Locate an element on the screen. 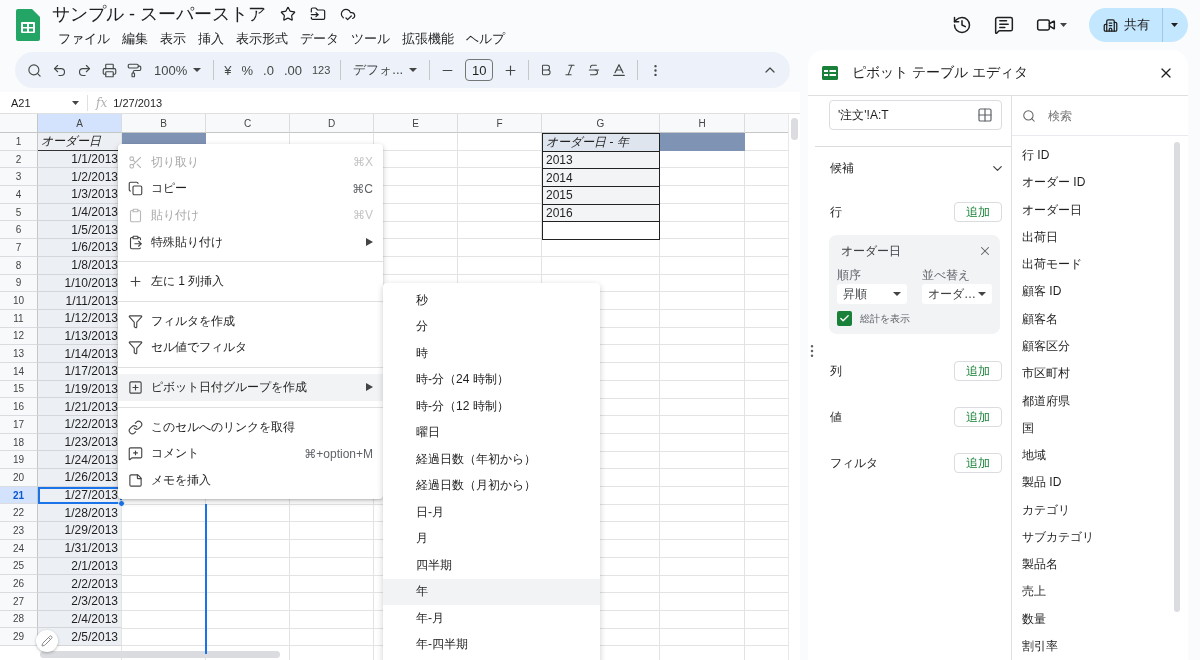 Image resolution: width=1200 pixels, height=660 pixels. bold-icon is located at coordinates (546, 70).